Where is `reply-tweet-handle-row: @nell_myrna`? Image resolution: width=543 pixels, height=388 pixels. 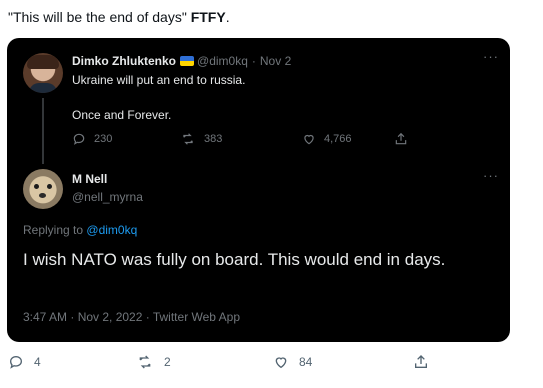 reply-tweet-handle-row: @nell_myrna is located at coordinates (107, 197).